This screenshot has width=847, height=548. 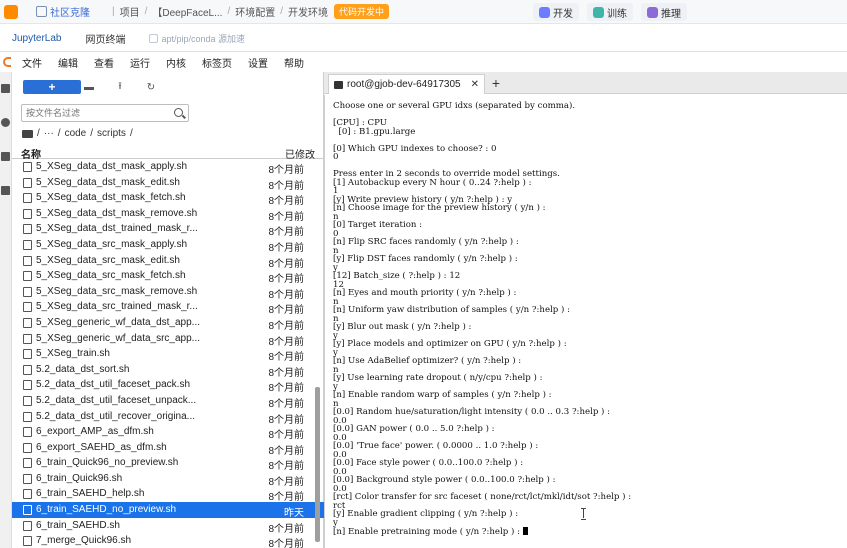 What do you see at coordinates (317, 464) in the screenshot?
I see `scrollbar-thumb` at bounding box center [317, 464].